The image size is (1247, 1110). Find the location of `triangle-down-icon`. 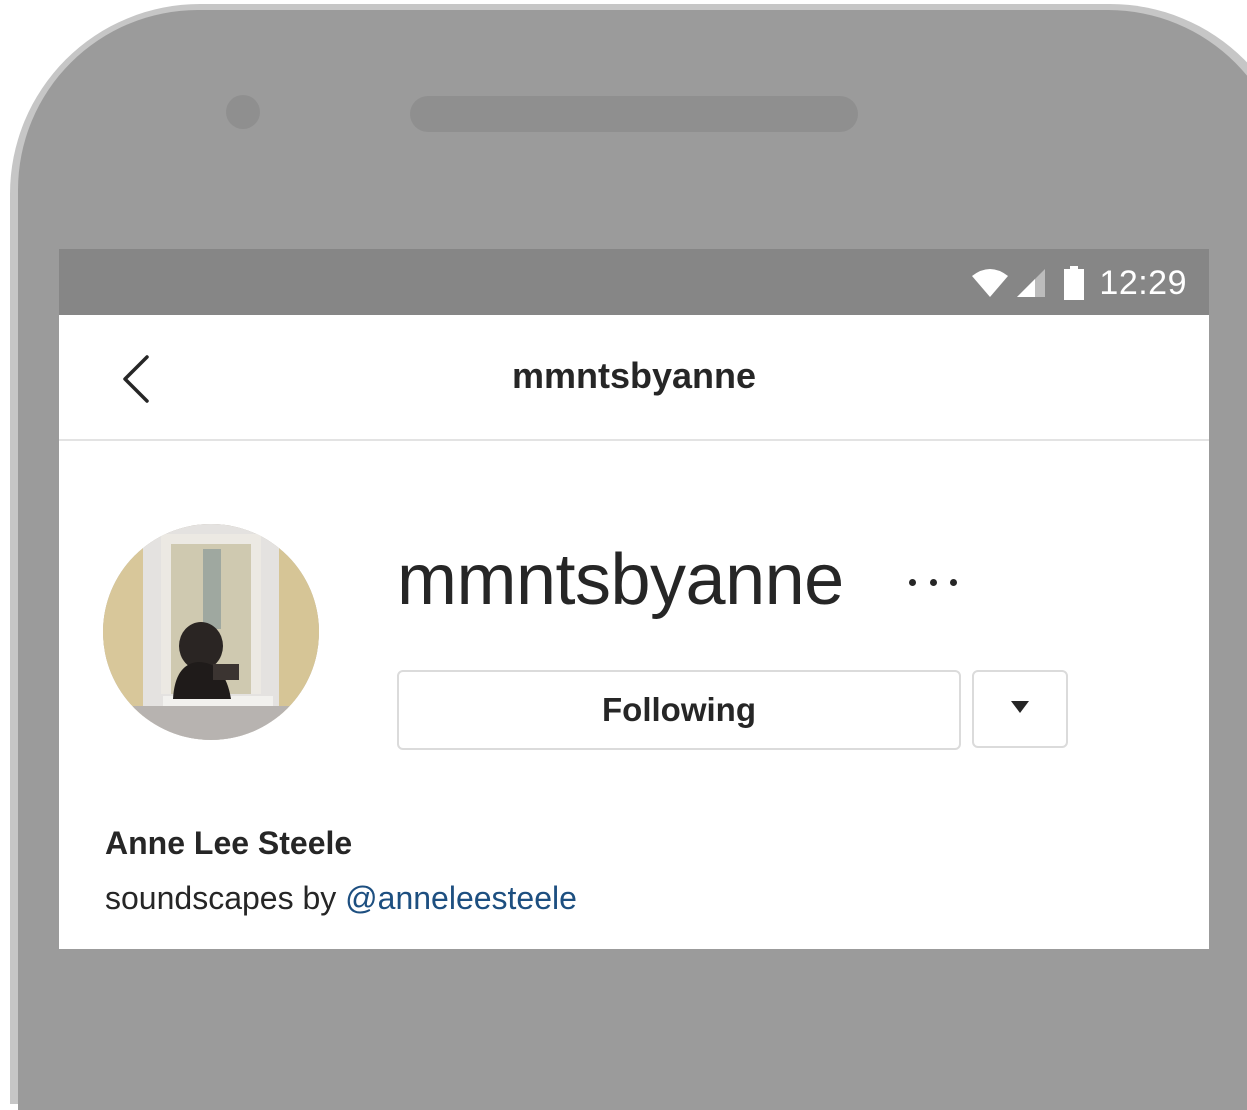

triangle-down-icon is located at coordinates (1020, 709).